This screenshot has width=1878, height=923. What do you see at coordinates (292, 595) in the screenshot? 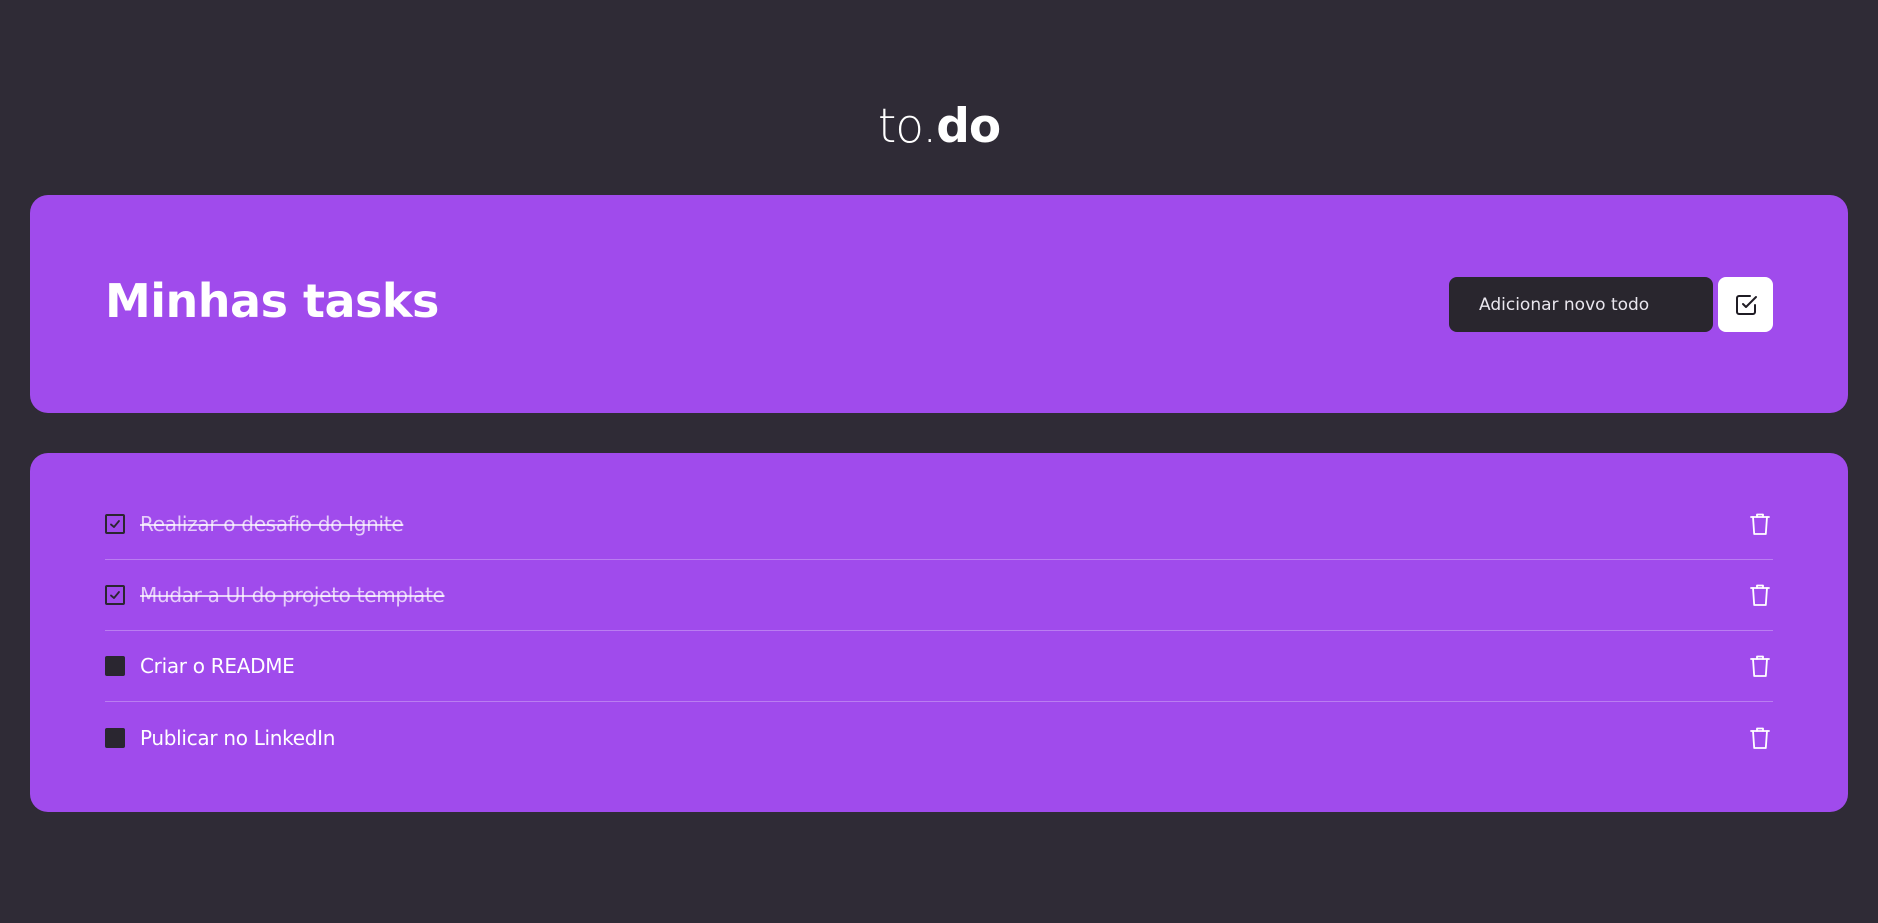
I see `task-text: Mudar a UI do projeto template` at bounding box center [292, 595].